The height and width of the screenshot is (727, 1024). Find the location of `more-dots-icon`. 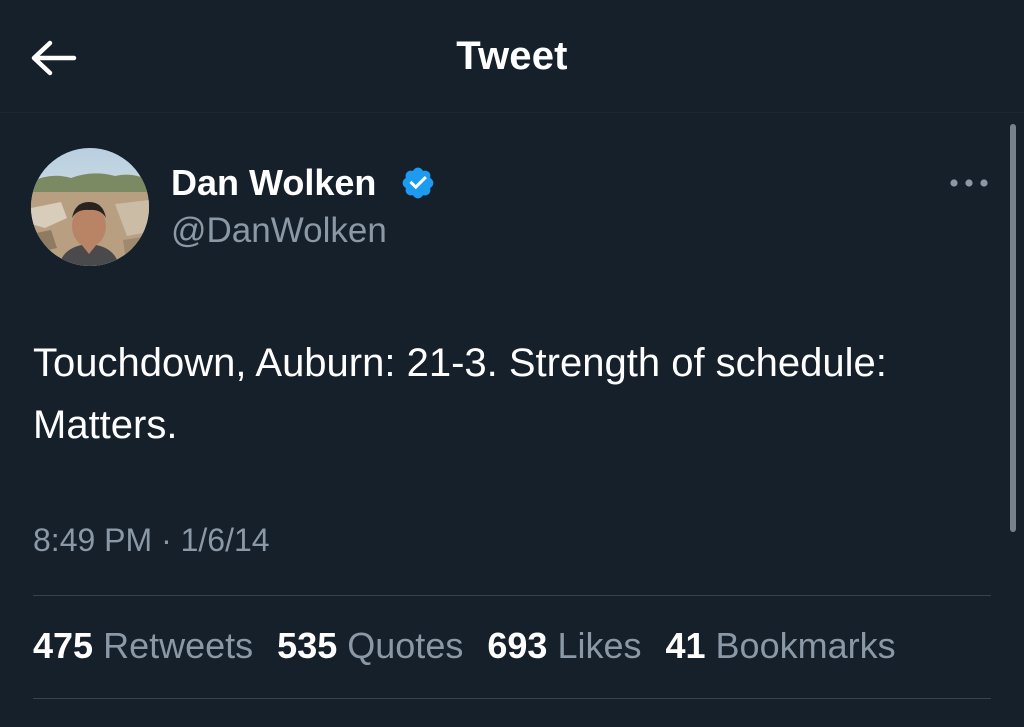

more-dots-icon is located at coordinates (969, 183).